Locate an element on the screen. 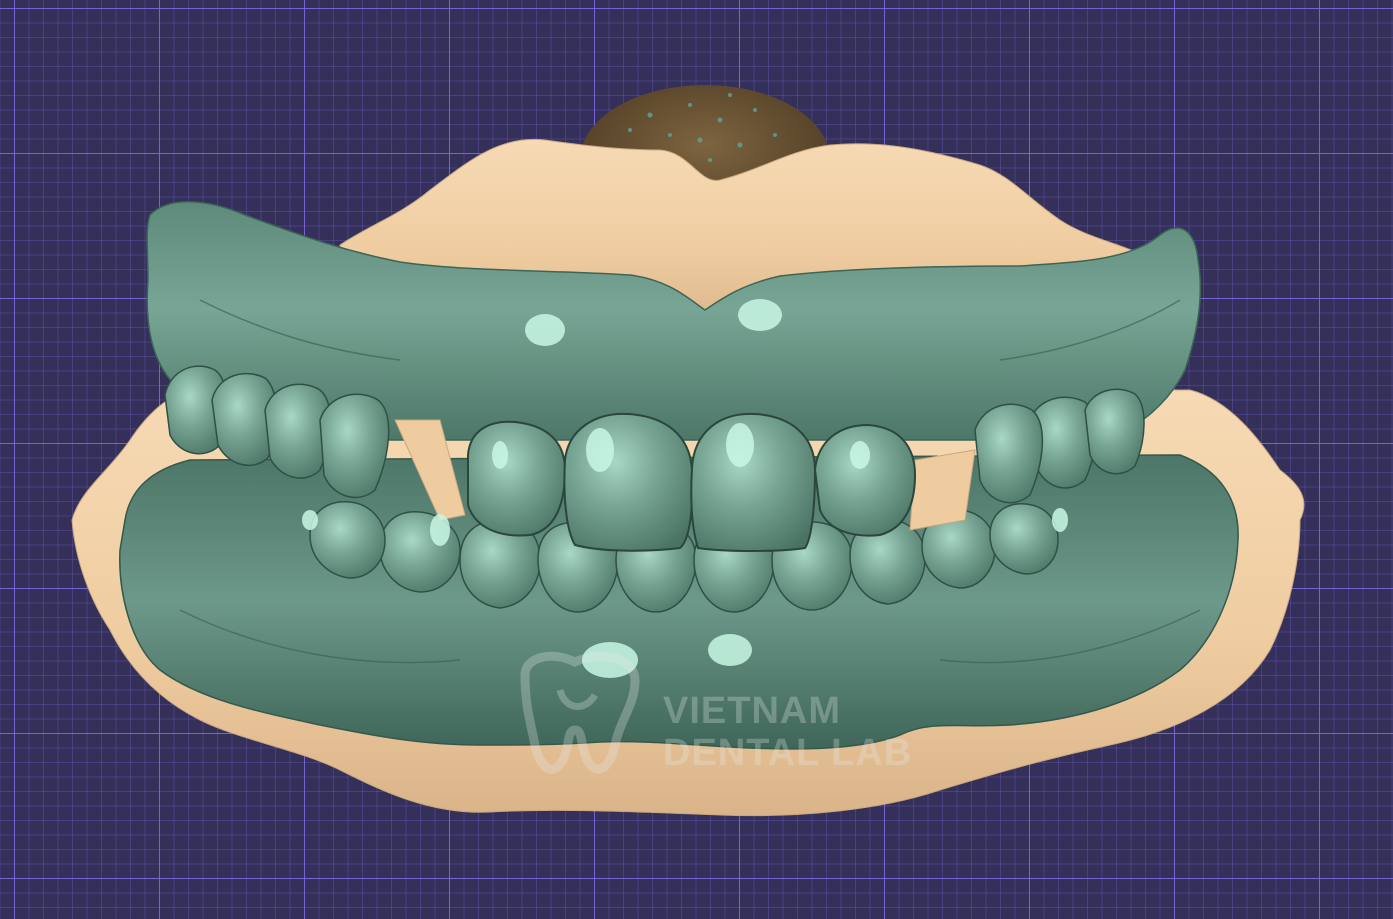  watermark-line1: VIETNAM is located at coordinates (752, 711).